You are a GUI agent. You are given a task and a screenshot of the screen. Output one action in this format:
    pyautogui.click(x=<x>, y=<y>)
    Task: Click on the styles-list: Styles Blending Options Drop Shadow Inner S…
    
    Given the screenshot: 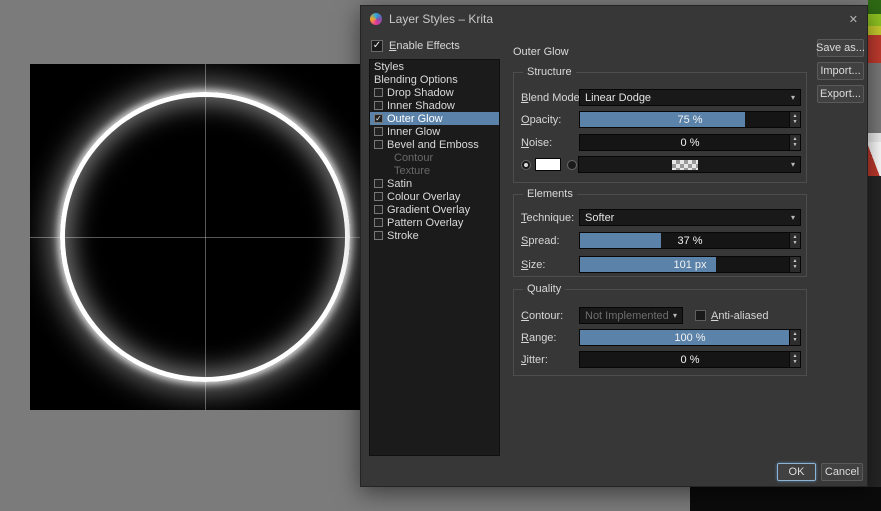 What is the action you would take?
    pyautogui.click(x=434, y=257)
    